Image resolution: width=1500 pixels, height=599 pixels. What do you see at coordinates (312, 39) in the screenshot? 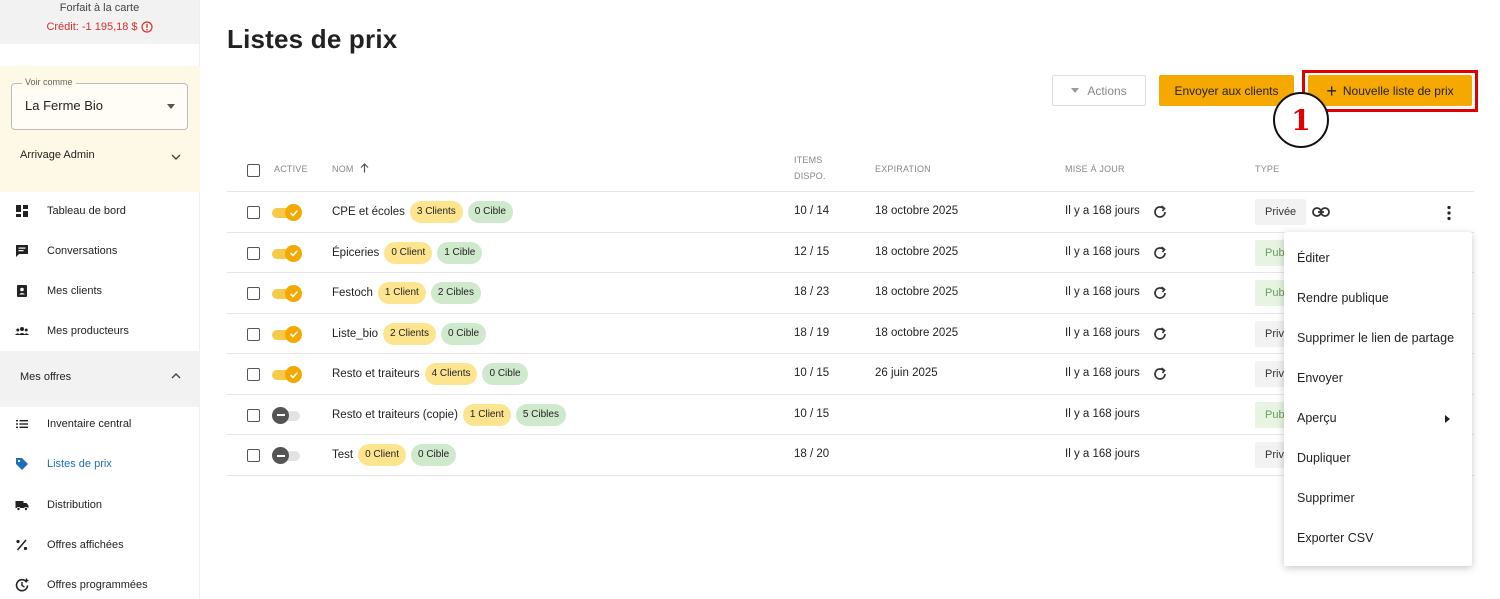
I see `page-title: Listes de prix` at bounding box center [312, 39].